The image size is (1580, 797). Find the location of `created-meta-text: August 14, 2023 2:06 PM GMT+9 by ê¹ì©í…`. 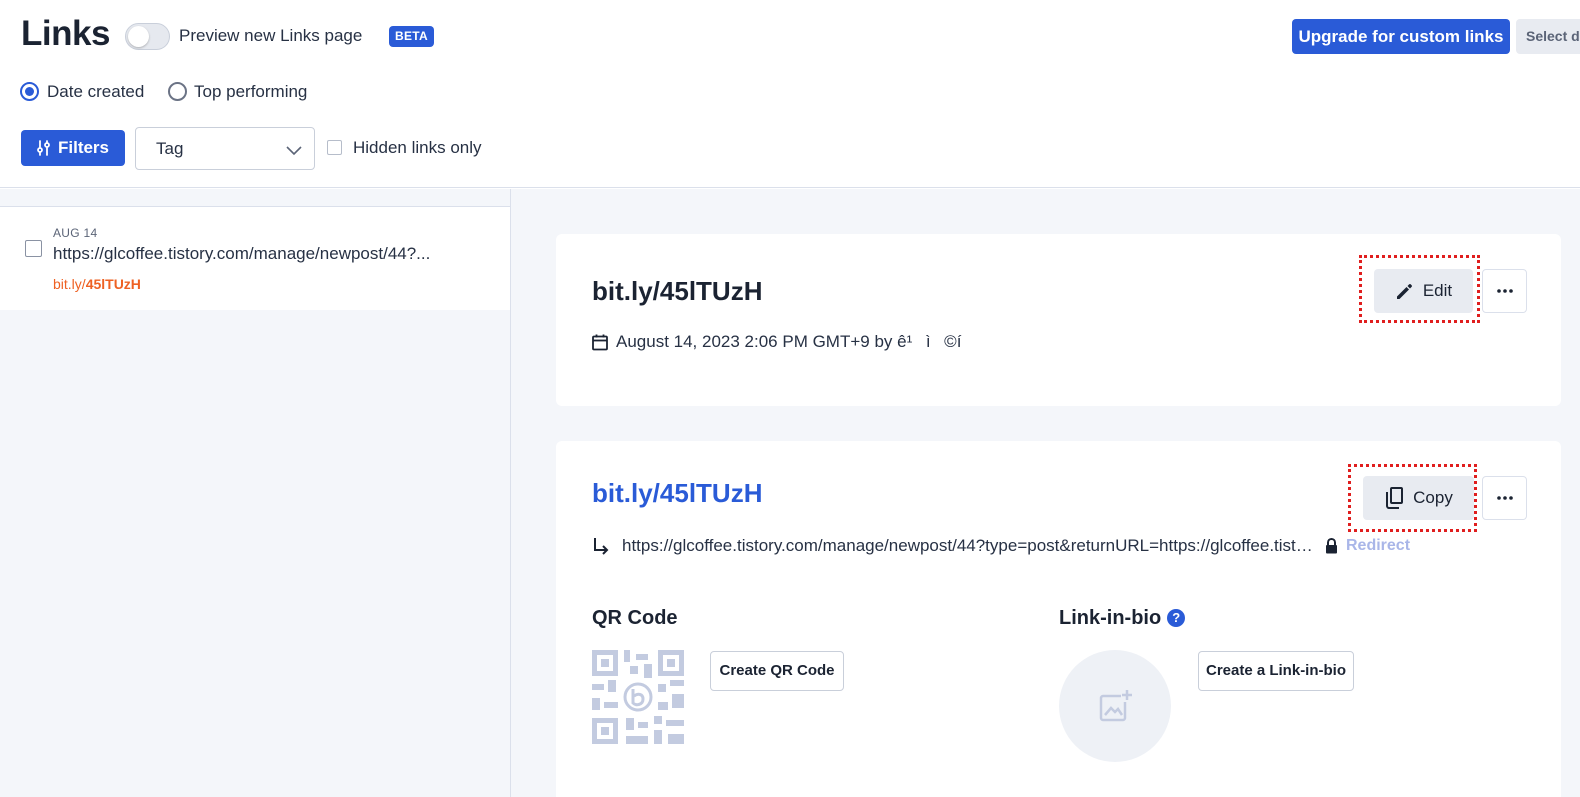

created-meta-text: August 14, 2023 2:06 PM GMT+9 by ê¹ì©í… is located at coordinates (802, 341).